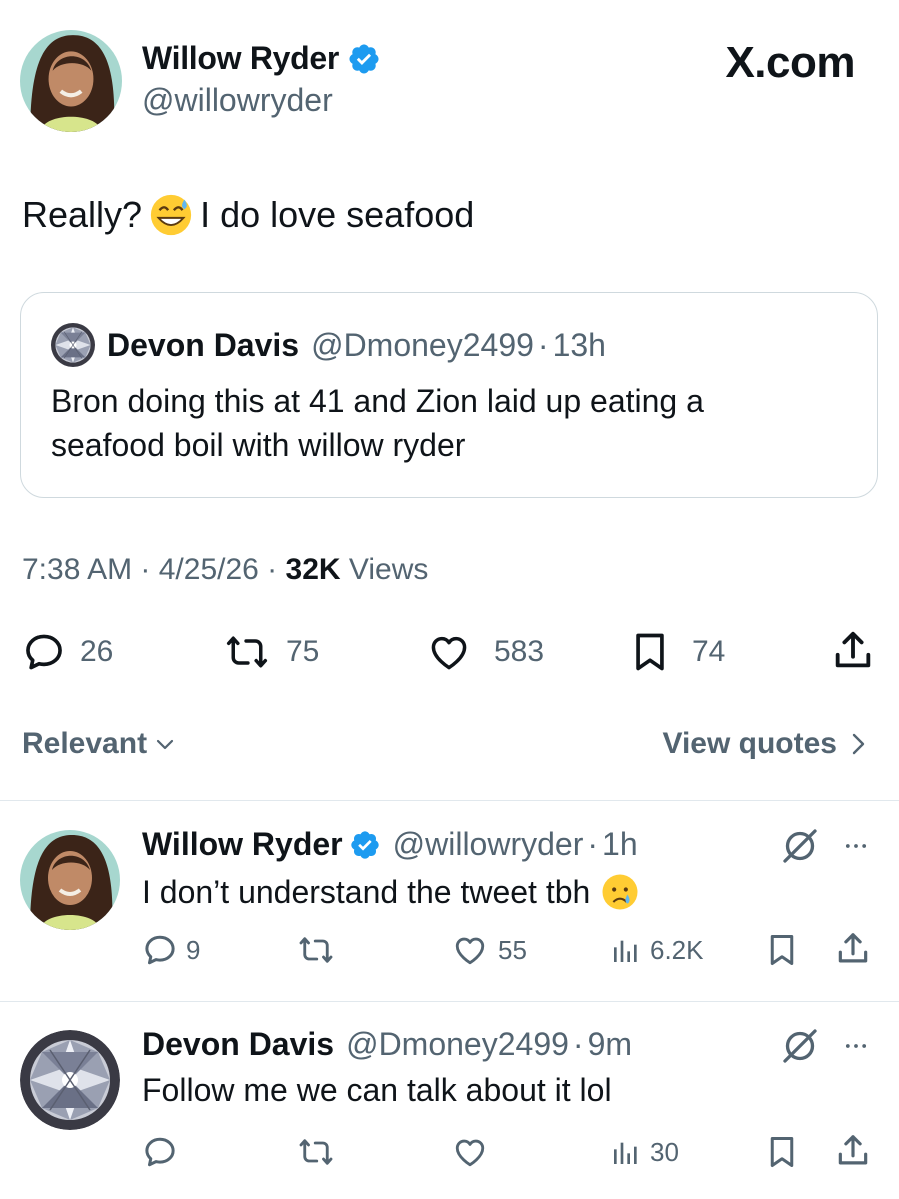 The width and height of the screenshot is (899, 1199). I want to click on like-count: 583, so click(519, 651).